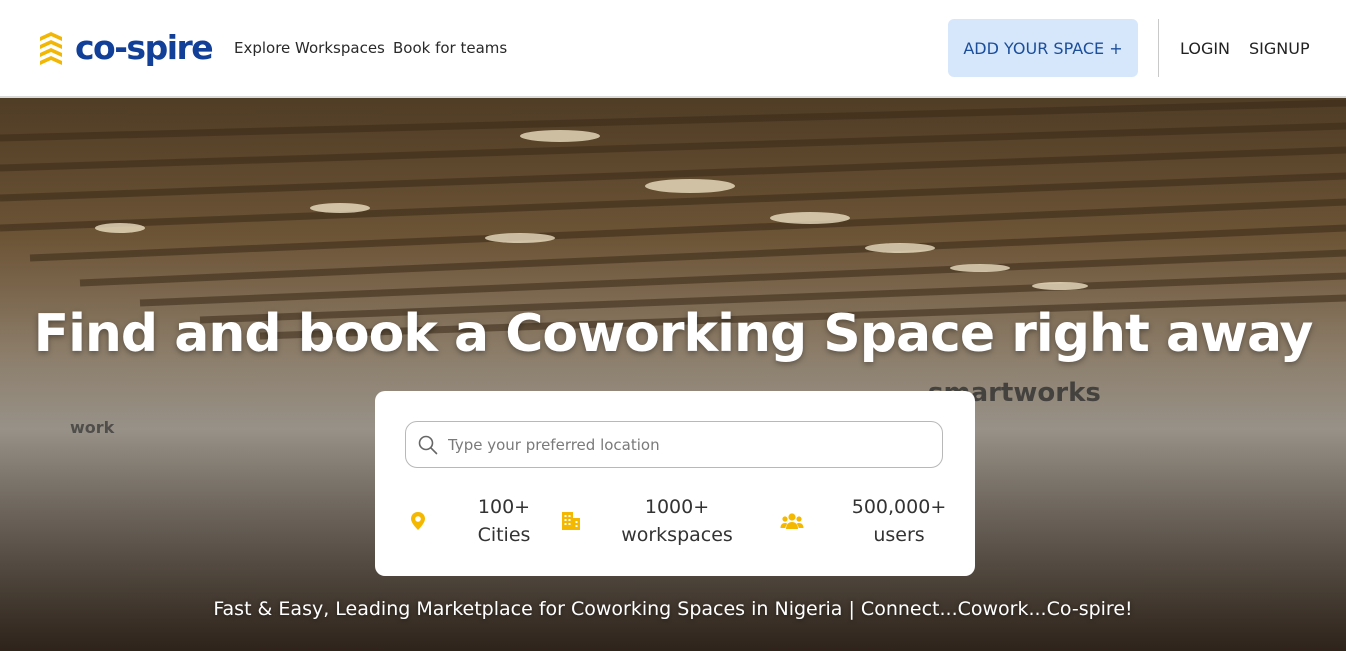 This screenshot has width=1346, height=651. Describe the element at coordinates (694, 444) in the screenshot. I see `location-search-input` at that location.